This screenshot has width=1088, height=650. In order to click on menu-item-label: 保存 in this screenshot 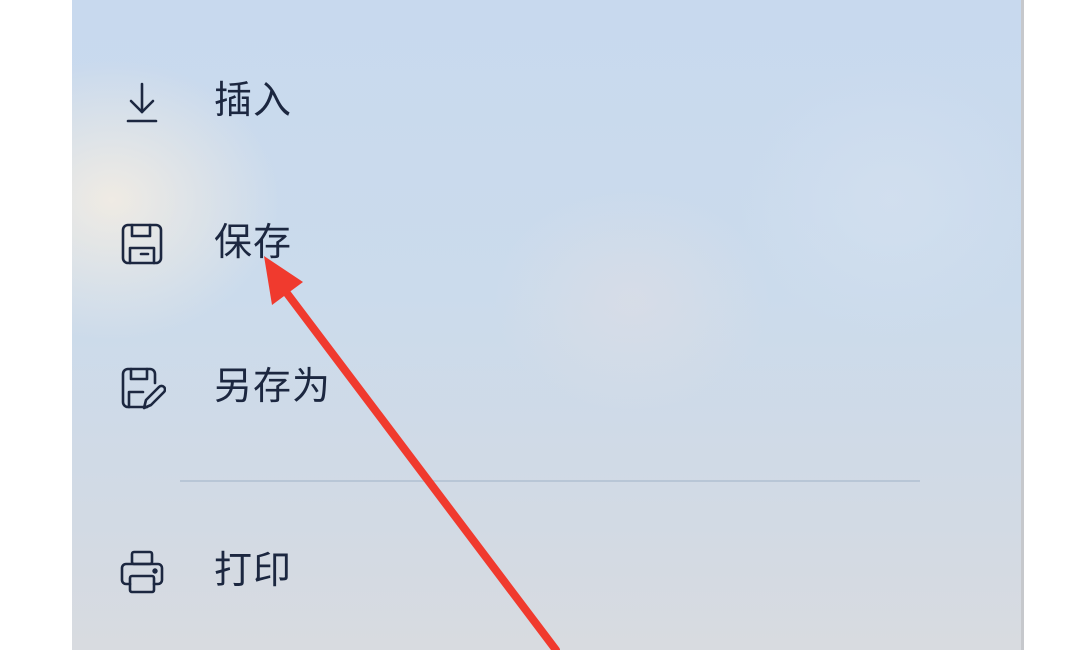, I will do `click(253, 242)`.